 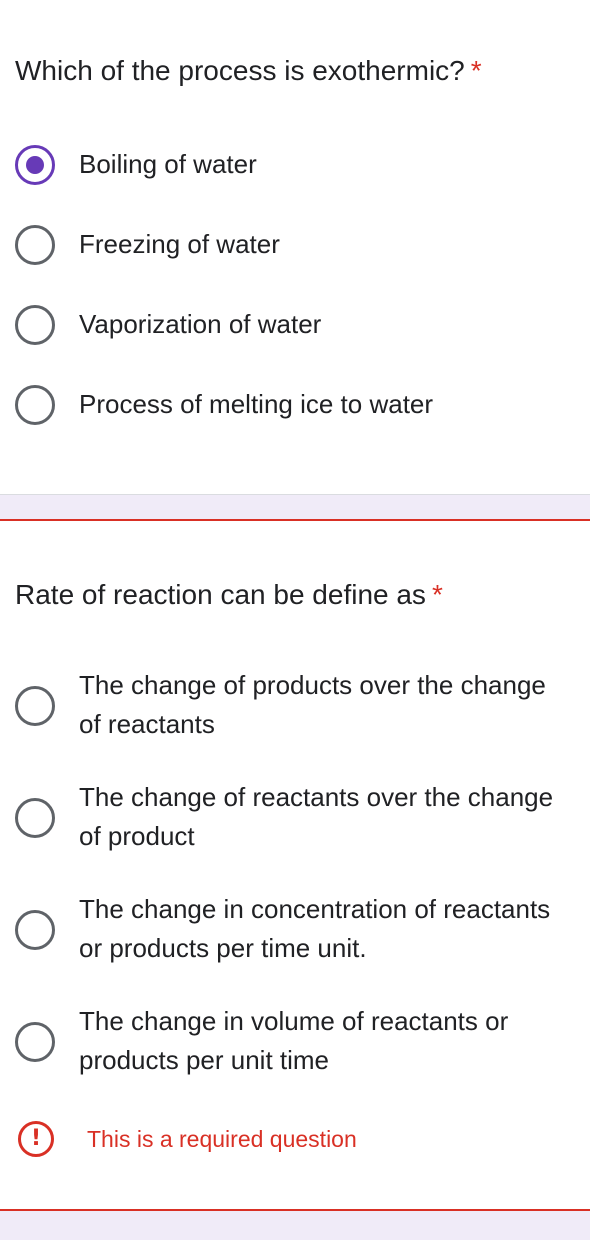 I want to click on radio-option-melting-ice-to-water: Process of melting ice to water, so click(x=295, y=405).